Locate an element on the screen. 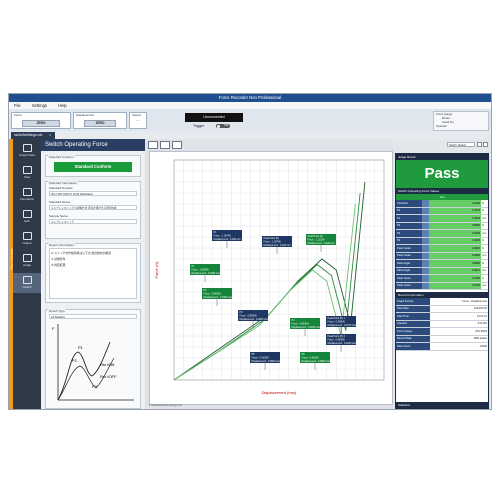 The width and height of the screenshot is (500, 500). group-title: Result Type is located at coordinates (57, 311).